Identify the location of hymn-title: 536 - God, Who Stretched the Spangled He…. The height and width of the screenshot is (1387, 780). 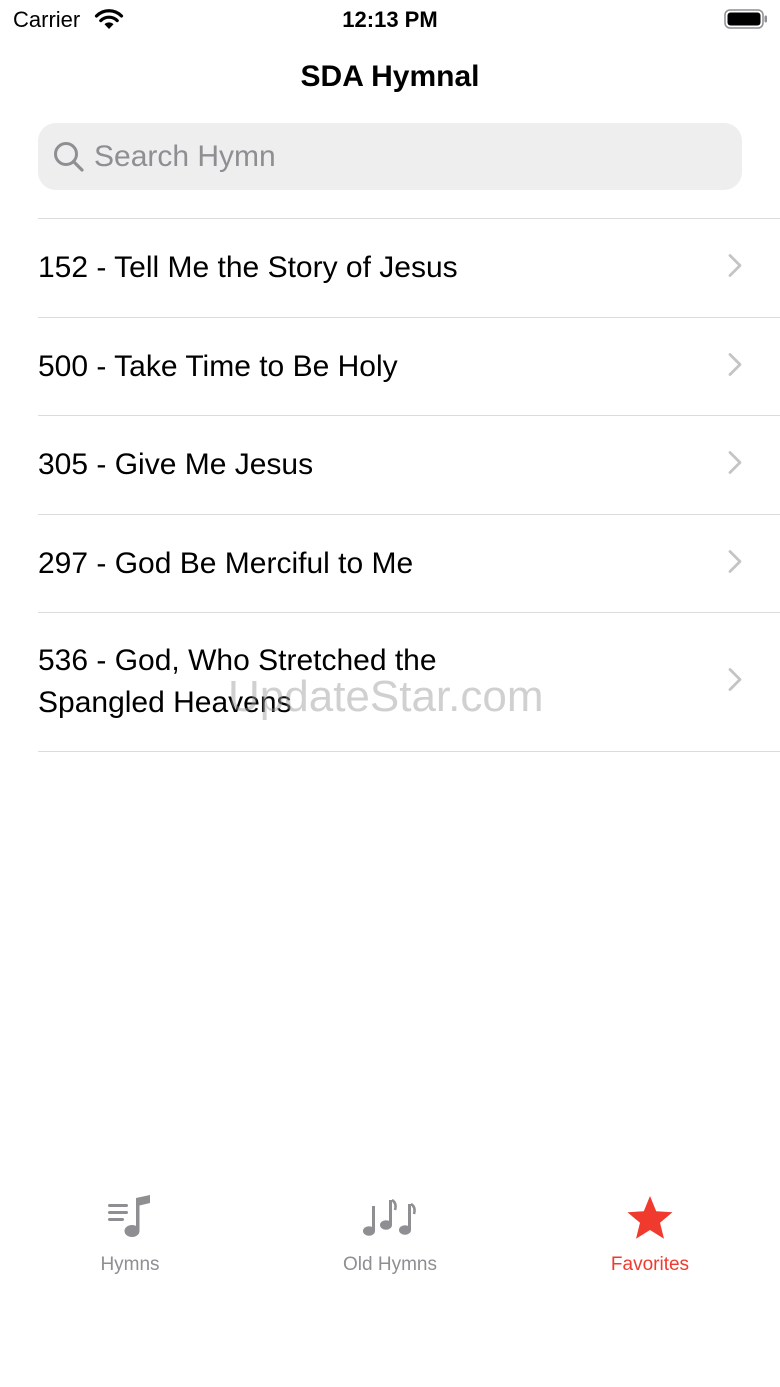
(237, 681).